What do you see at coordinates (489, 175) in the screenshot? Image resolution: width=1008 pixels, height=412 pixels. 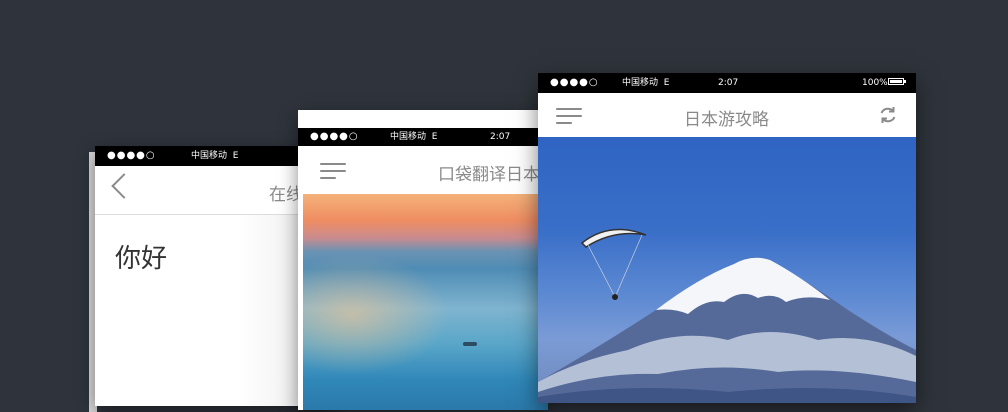 I see `page-title: 口袋翻译日本` at bounding box center [489, 175].